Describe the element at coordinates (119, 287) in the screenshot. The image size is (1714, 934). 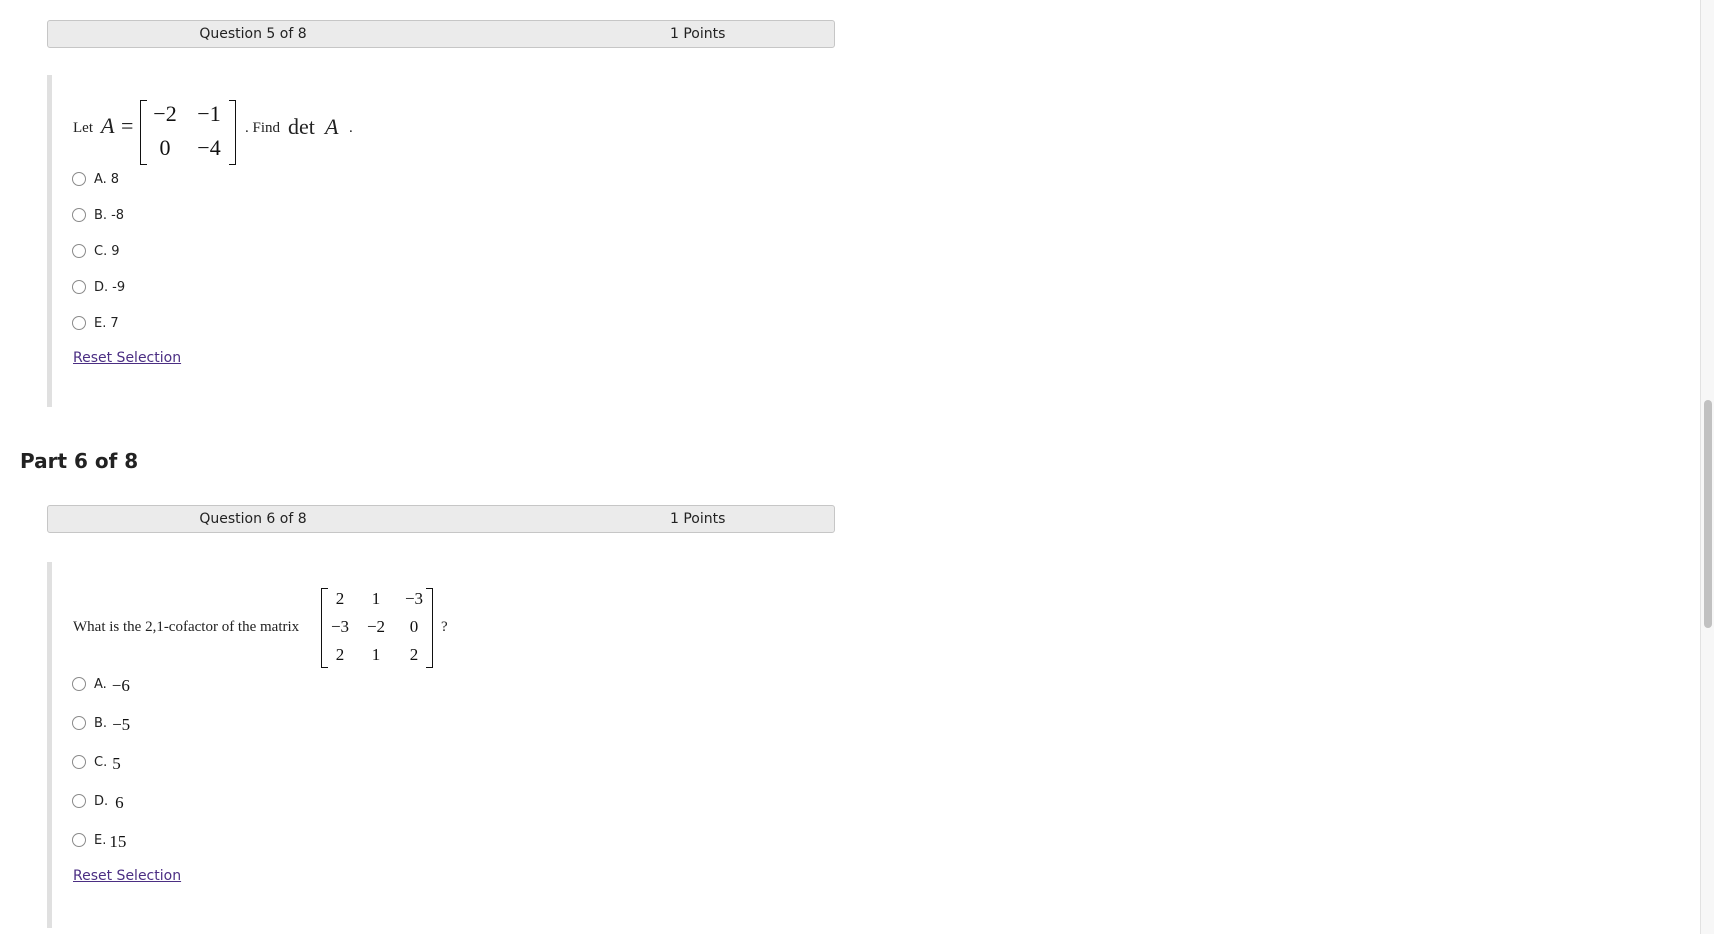
I see `choice-text: -9` at that location.